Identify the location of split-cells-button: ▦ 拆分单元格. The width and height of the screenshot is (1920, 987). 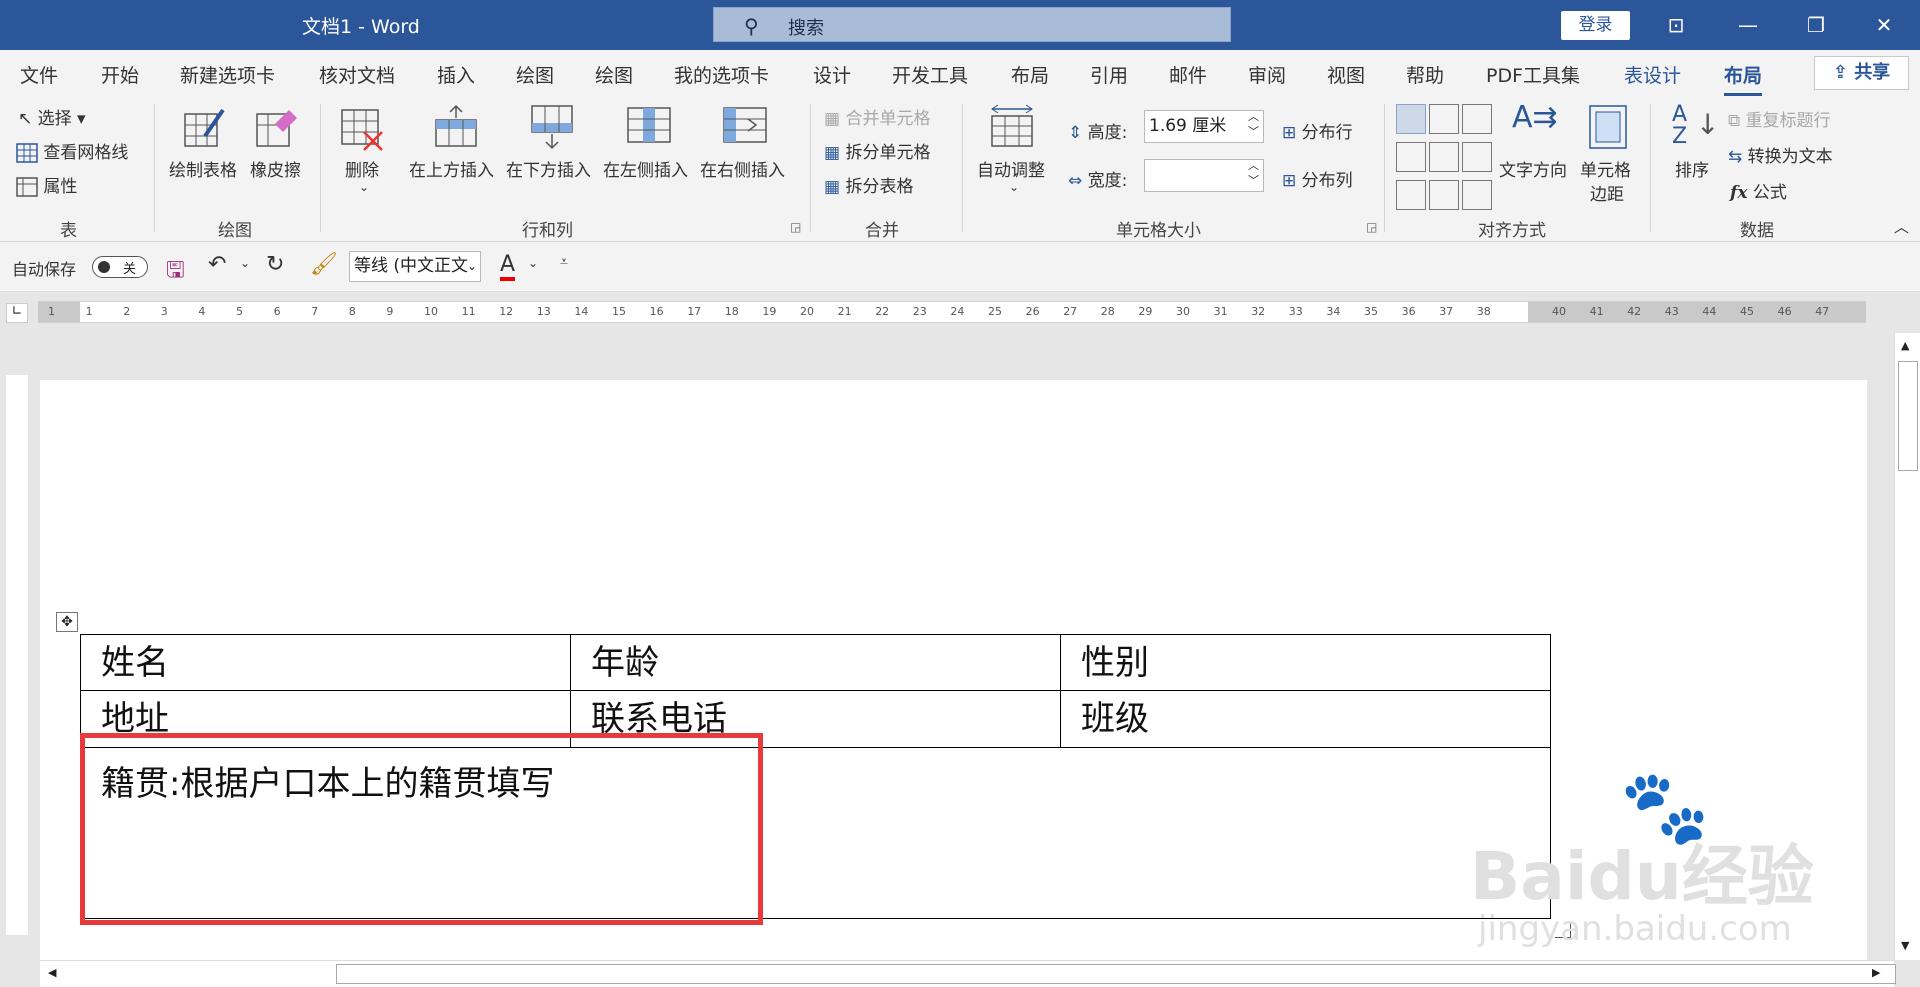
(877, 150).